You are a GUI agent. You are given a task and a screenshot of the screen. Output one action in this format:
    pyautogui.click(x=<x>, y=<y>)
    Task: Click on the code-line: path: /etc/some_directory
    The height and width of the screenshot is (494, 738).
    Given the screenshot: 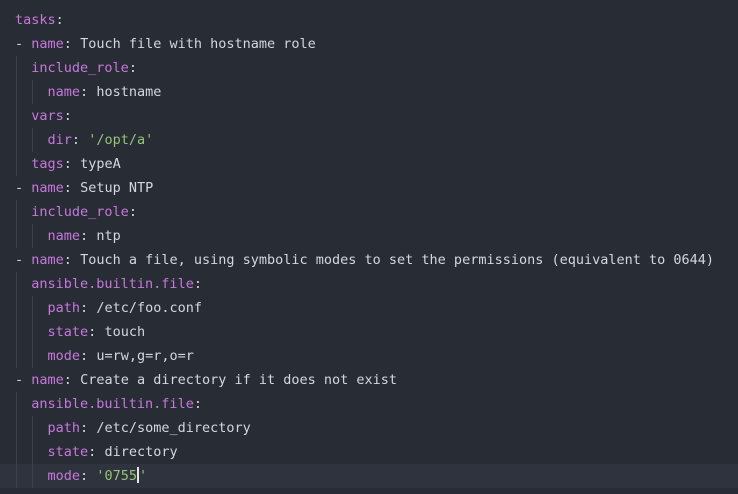 What is the action you would take?
    pyautogui.click(x=369, y=428)
    